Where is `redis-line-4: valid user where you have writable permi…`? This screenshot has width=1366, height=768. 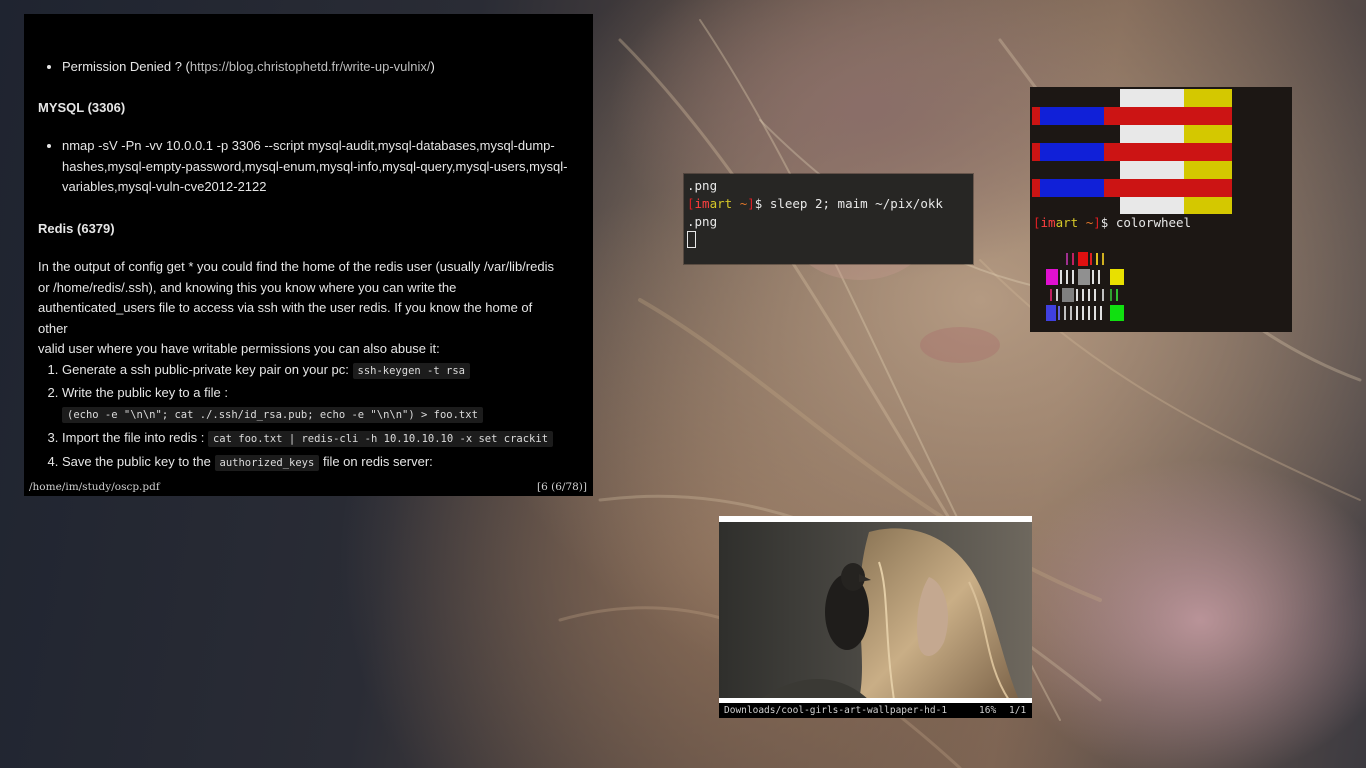 redis-line-4: valid user where you have writable permi… is located at coordinates (239, 348).